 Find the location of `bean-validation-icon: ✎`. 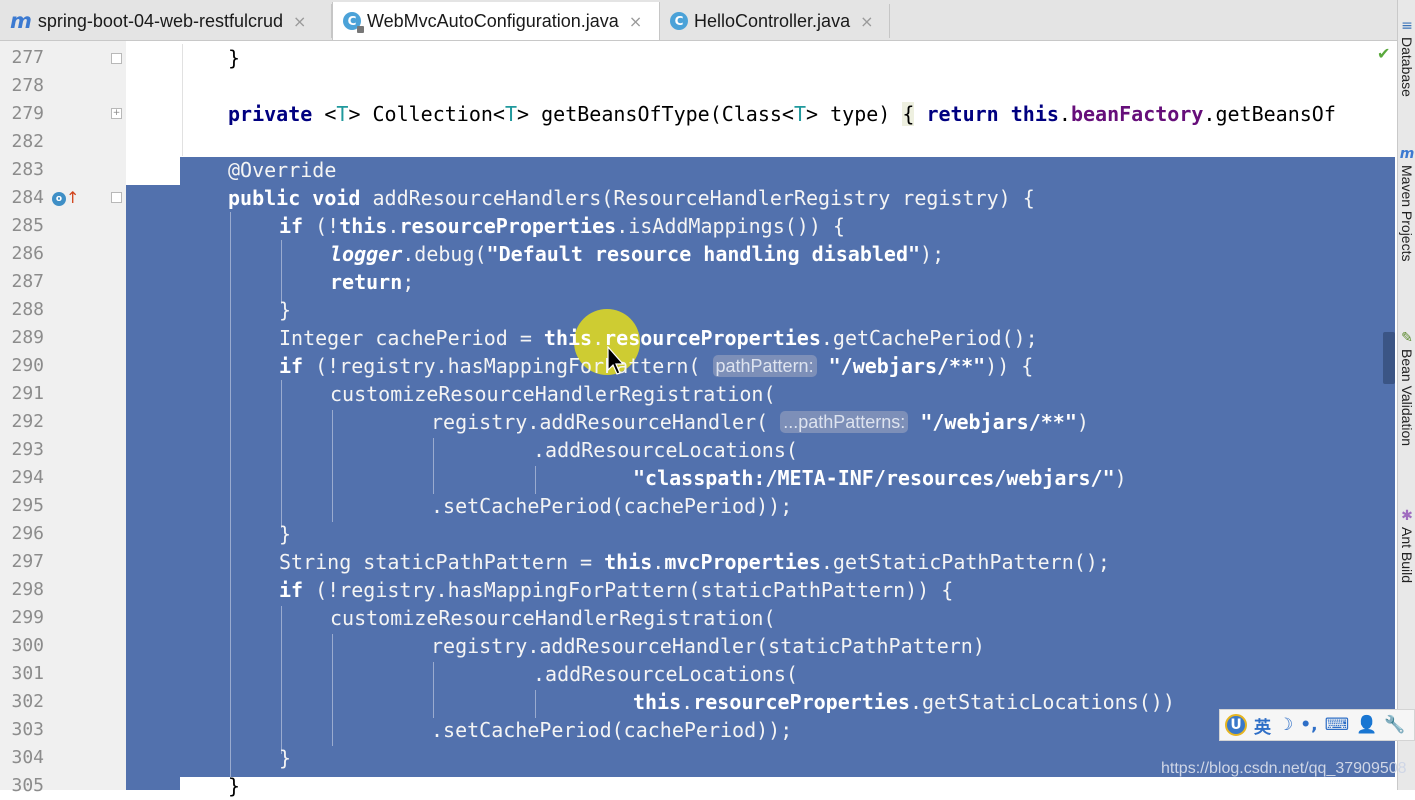

bean-validation-icon: ✎ is located at coordinates (1407, 338).